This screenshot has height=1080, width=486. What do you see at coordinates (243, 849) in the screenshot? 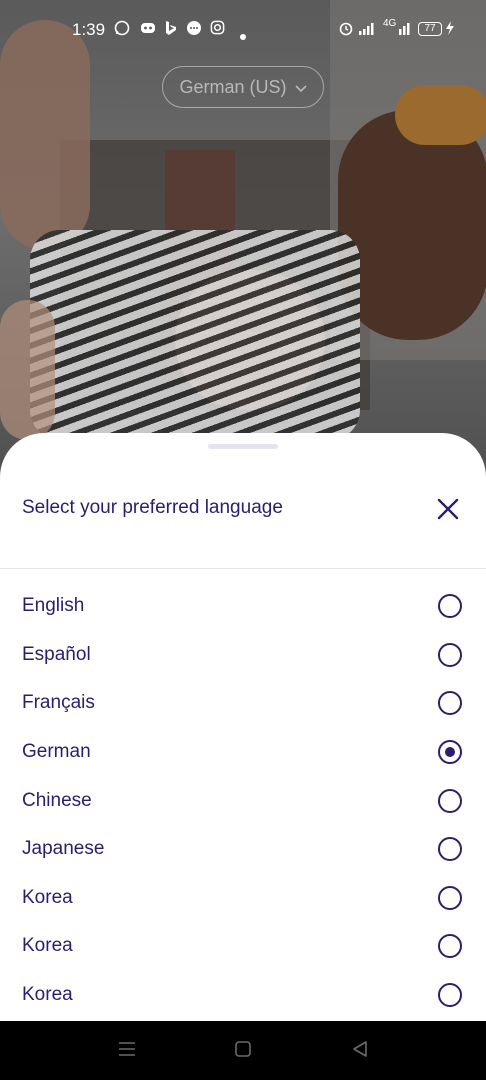
I see `language-option: Japanese` at bounding box center [243, 849].